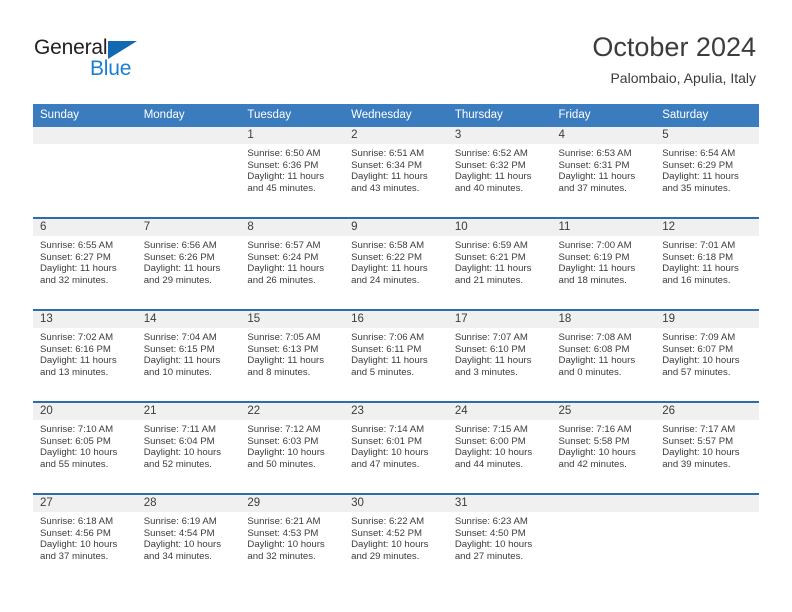  Describe the element at coordinates (489, 188) in the screenshot. I see `daylight-duration-line2: and 40 minutes.` at that location.